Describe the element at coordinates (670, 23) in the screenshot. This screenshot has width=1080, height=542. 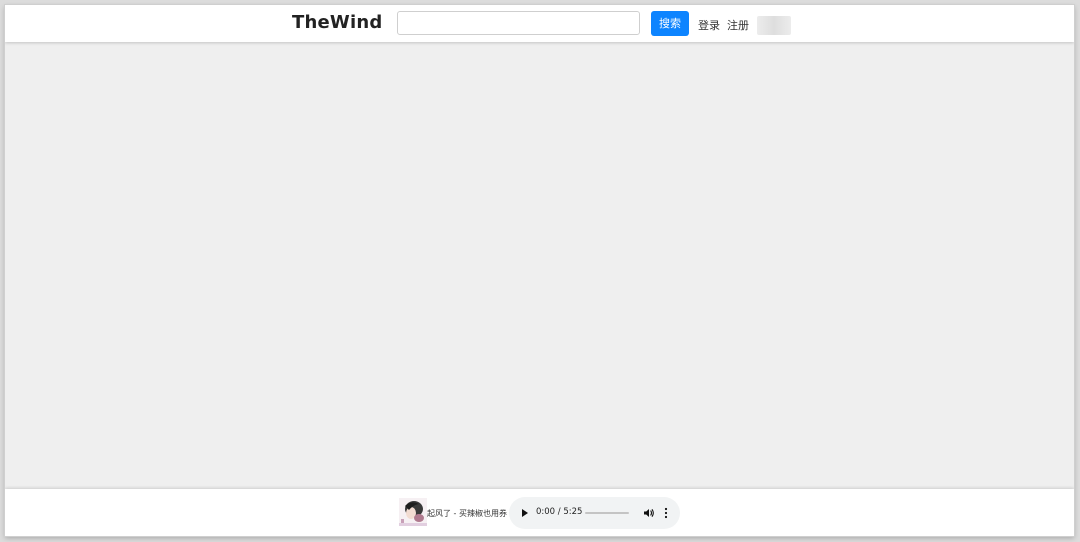
I see `search-button: 搜索` at that location.